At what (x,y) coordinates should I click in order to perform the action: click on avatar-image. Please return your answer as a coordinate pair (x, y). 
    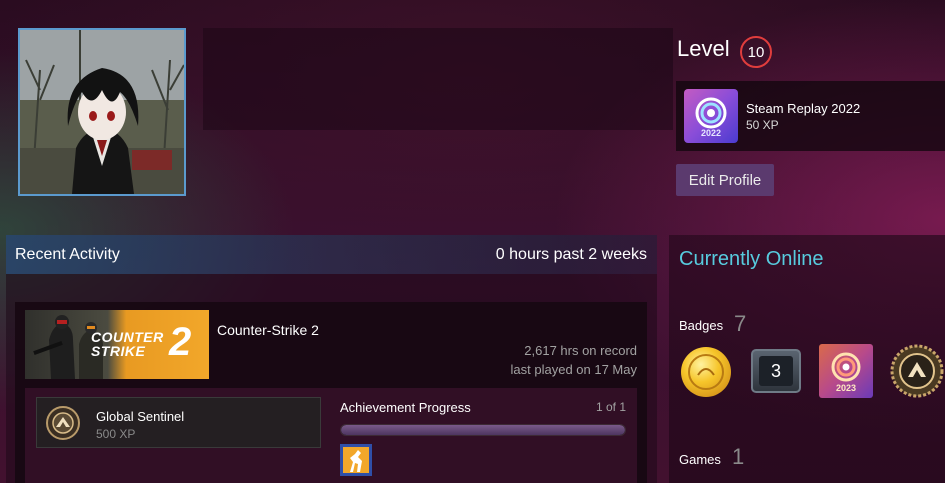
    Looking at the image, I should click on (102, 112).